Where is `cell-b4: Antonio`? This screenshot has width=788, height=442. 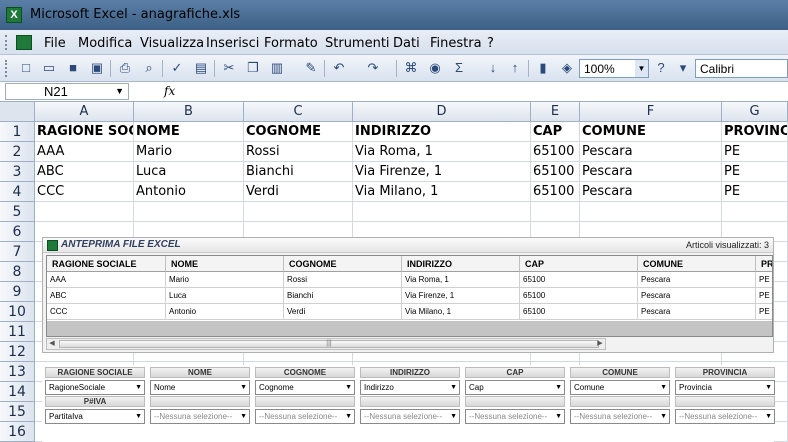 cell-b4: Antonio is located at coordinates (189, 192).